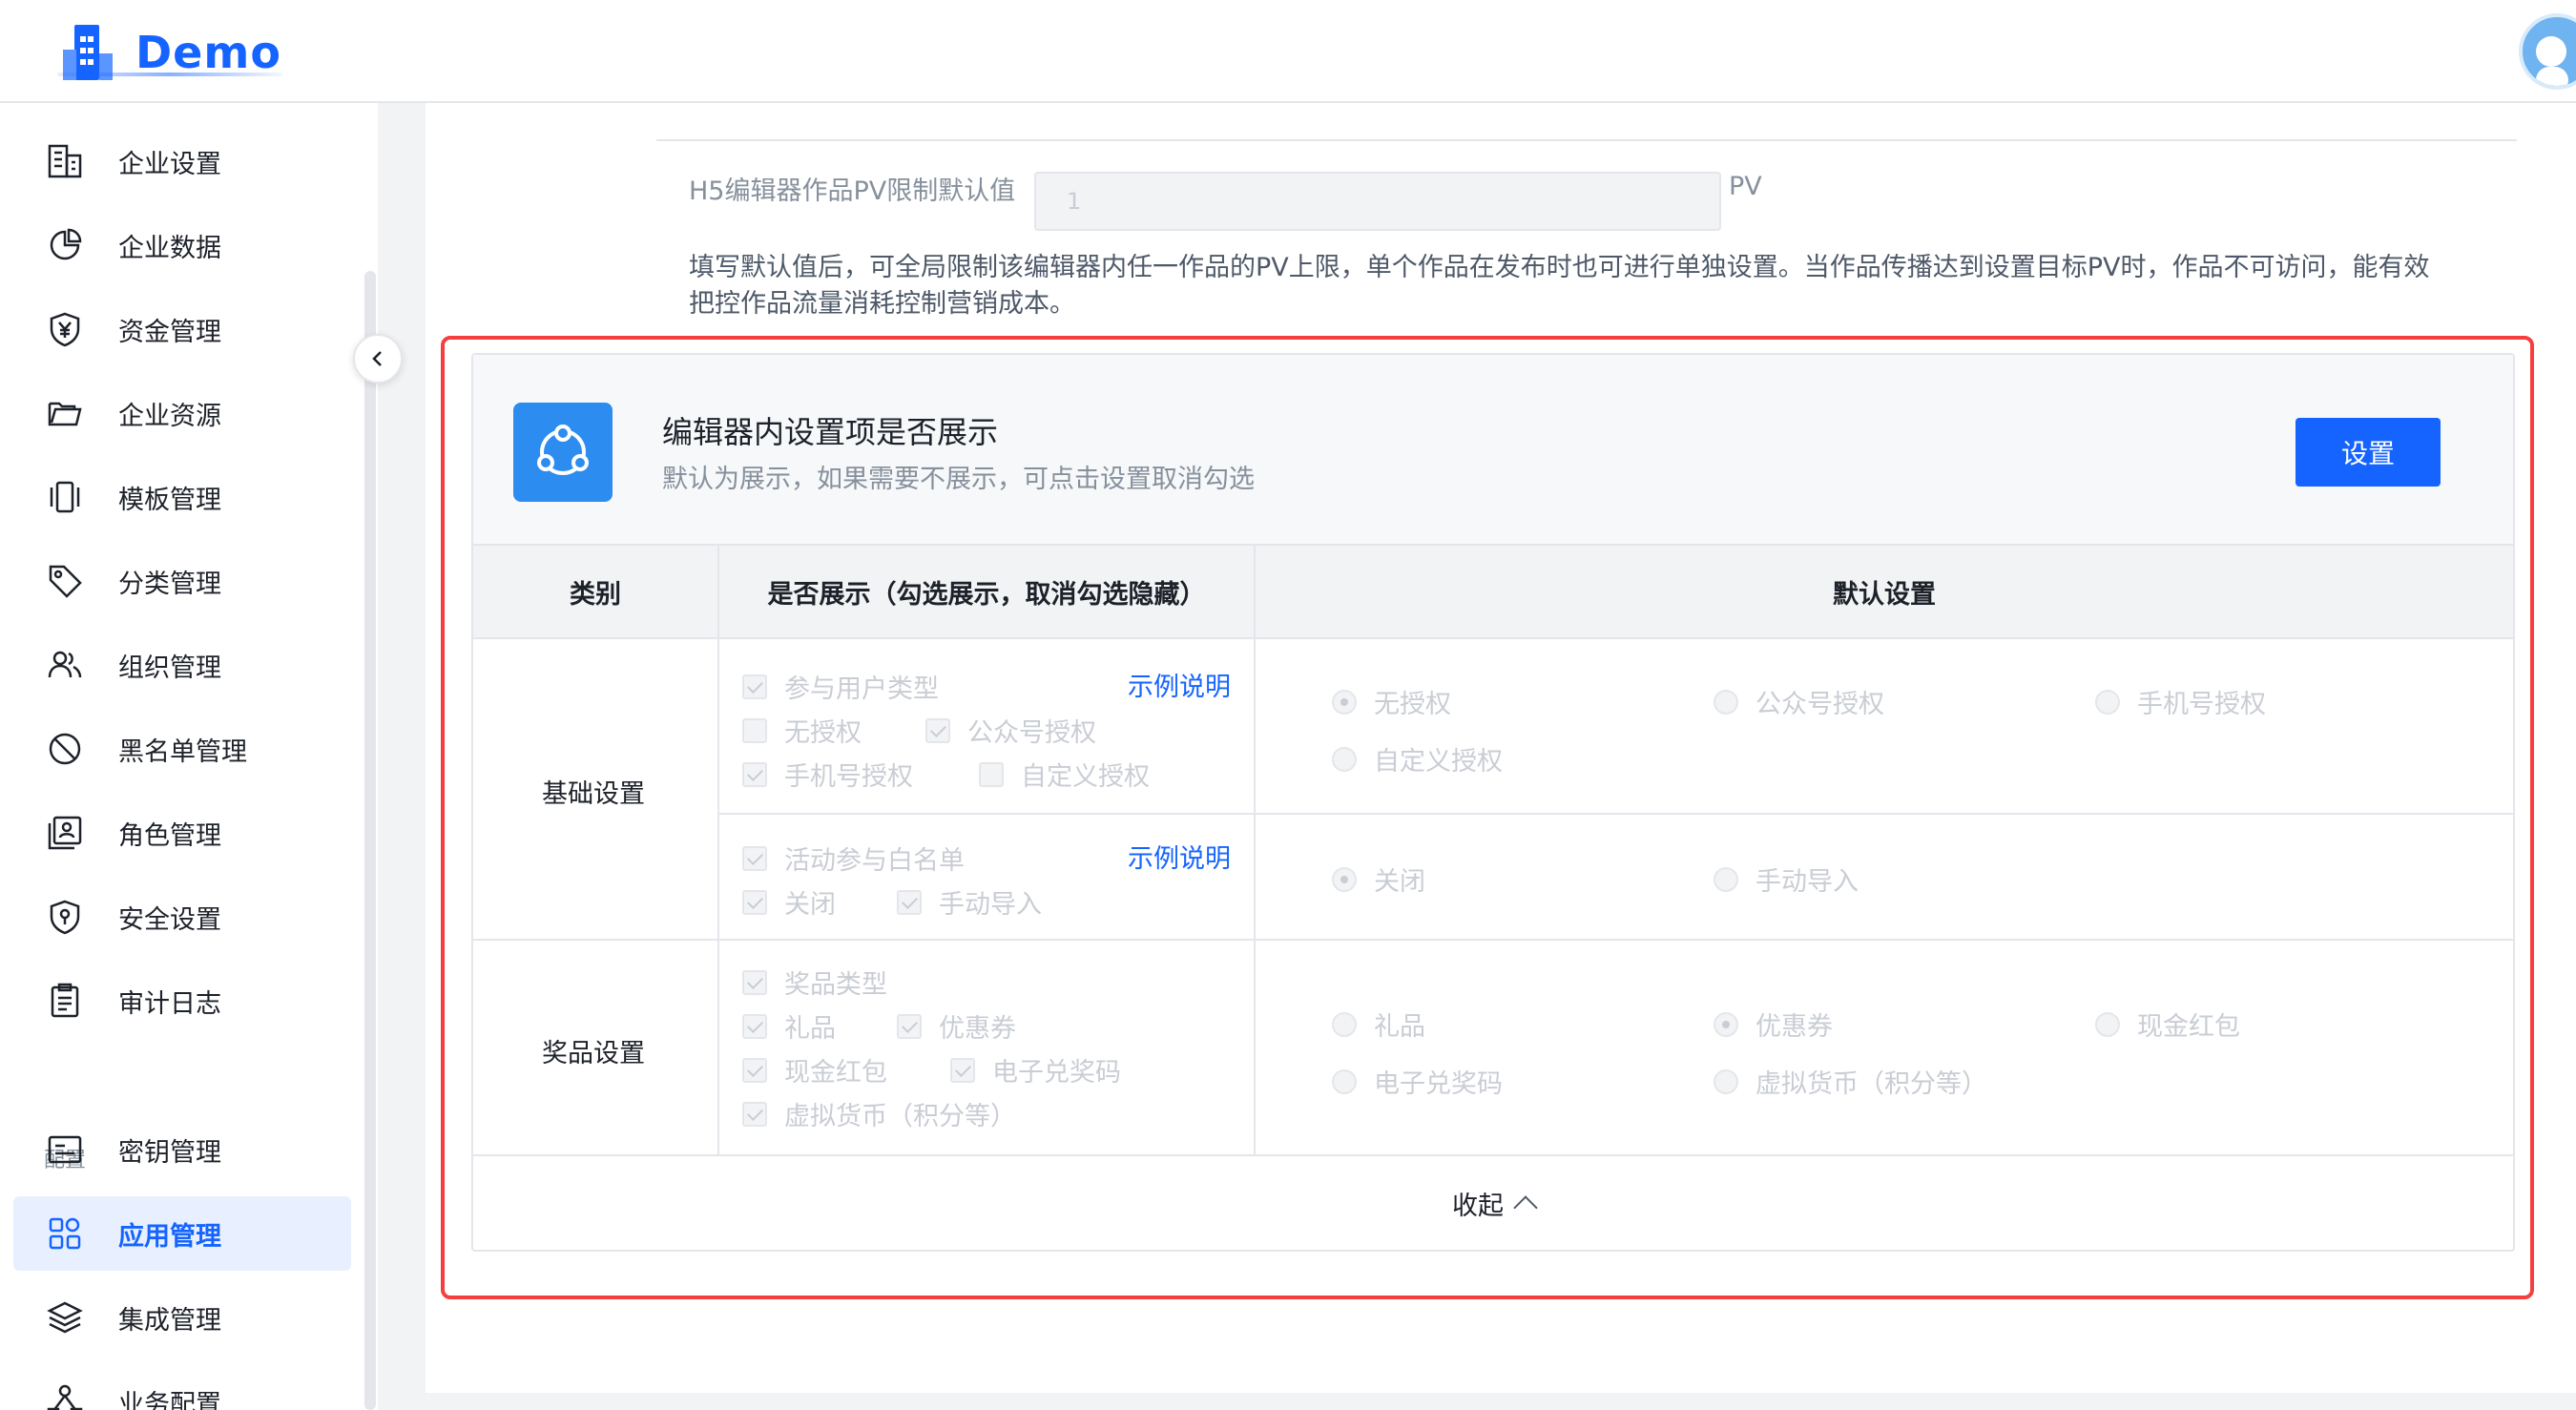 The width and height of the screenshot is (2576, 1410). What do you see at coordinates (182, 581) in the screenshot?
I see `sidebar-item-categories: 分类管理` at bounding box center [182, 581].